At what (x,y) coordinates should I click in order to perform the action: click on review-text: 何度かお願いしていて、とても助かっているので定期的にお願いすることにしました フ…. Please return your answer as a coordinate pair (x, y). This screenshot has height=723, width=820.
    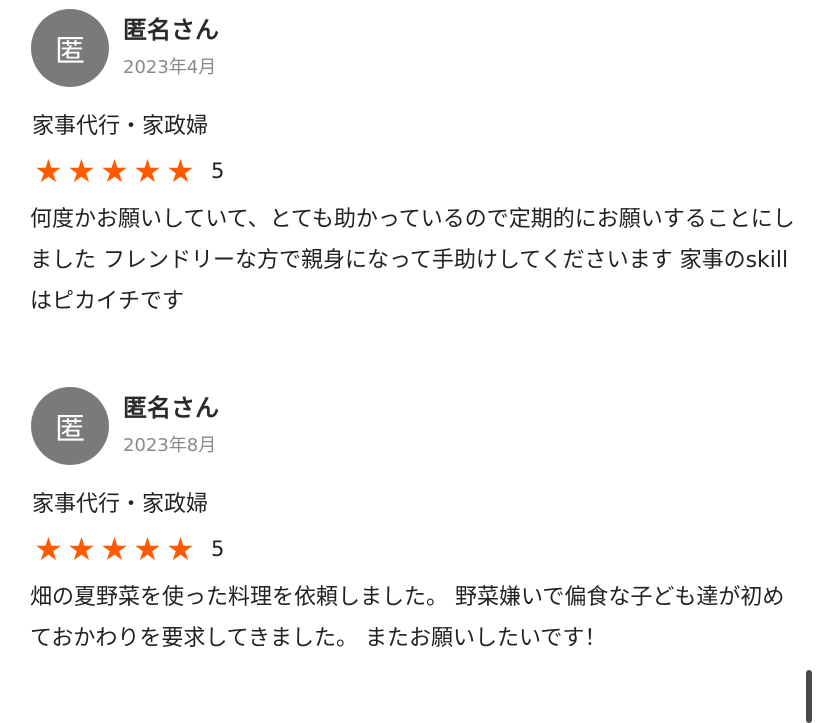
    Looking at the image, I should click on (412, 260).